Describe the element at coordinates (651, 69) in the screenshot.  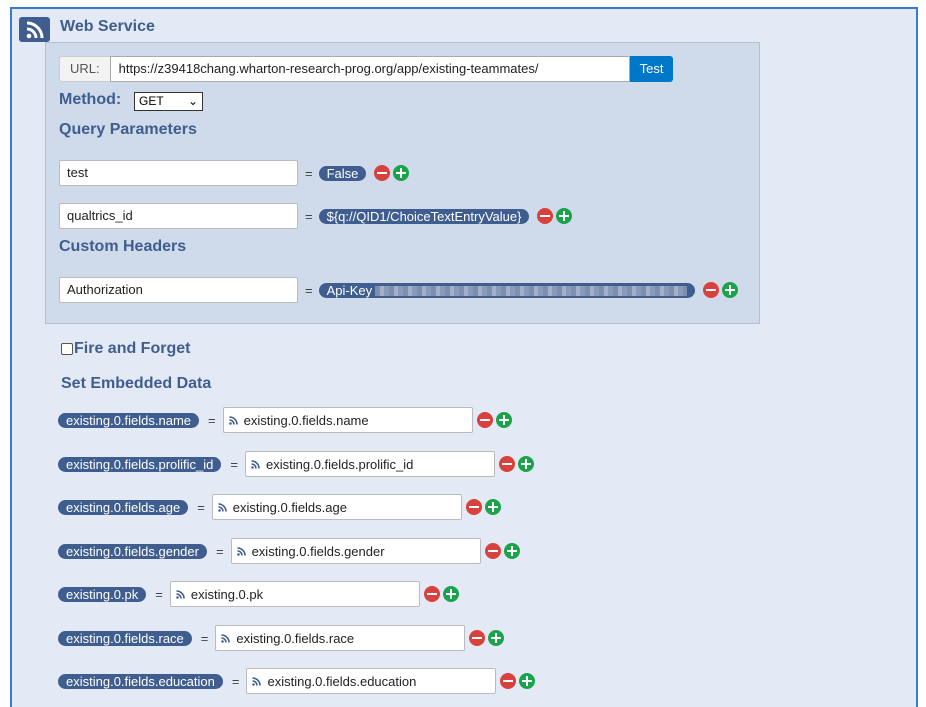
I see `test-button: Test` at that location.